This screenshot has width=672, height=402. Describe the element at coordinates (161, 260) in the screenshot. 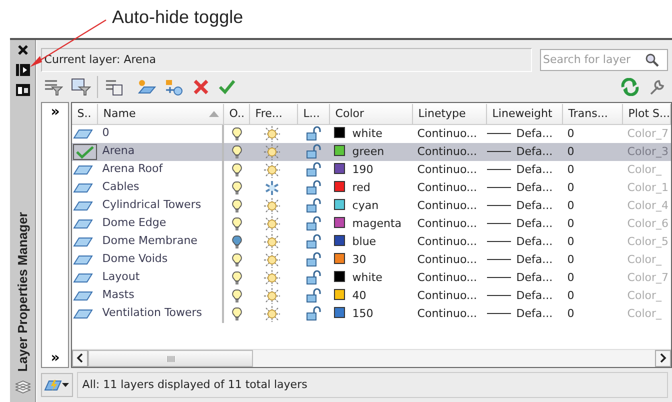

I see `layer-name: Dome Voids` at that location.